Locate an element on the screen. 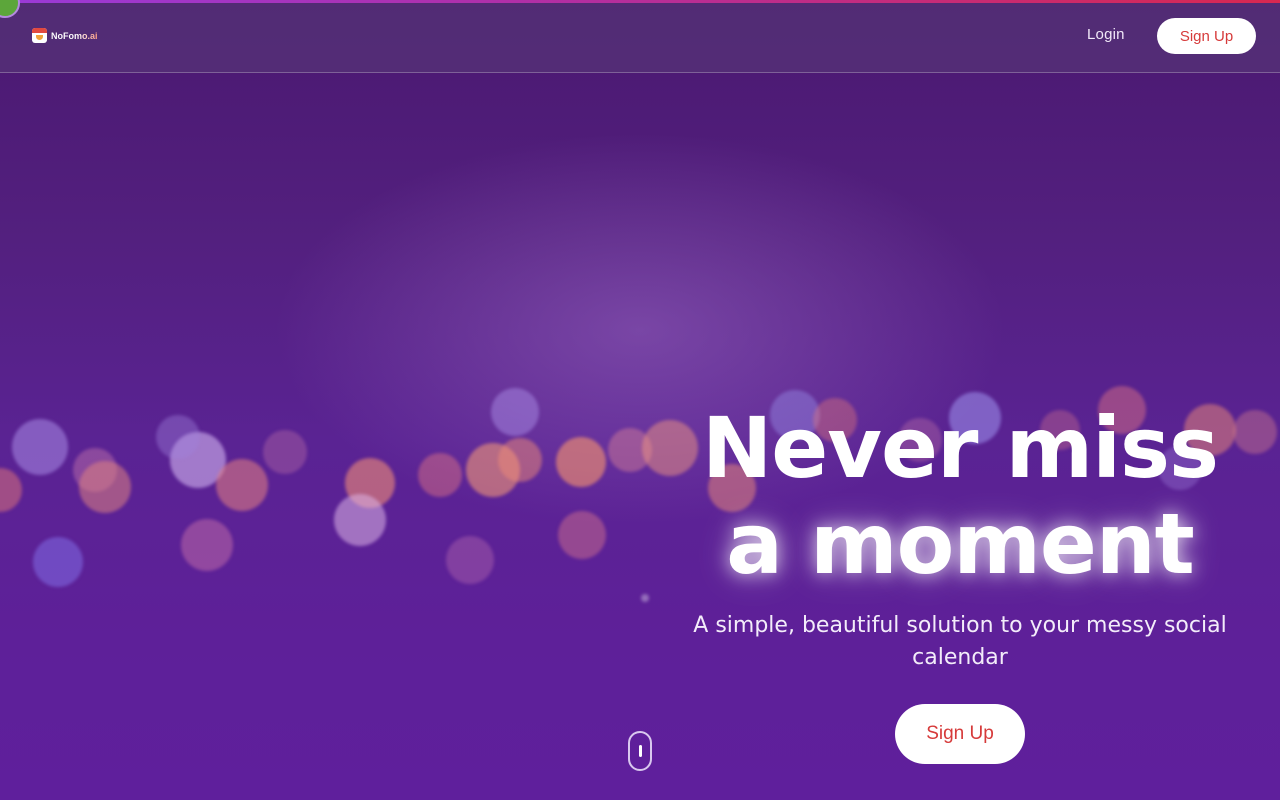  top-progress-bar is located at coordinates (640, 1).